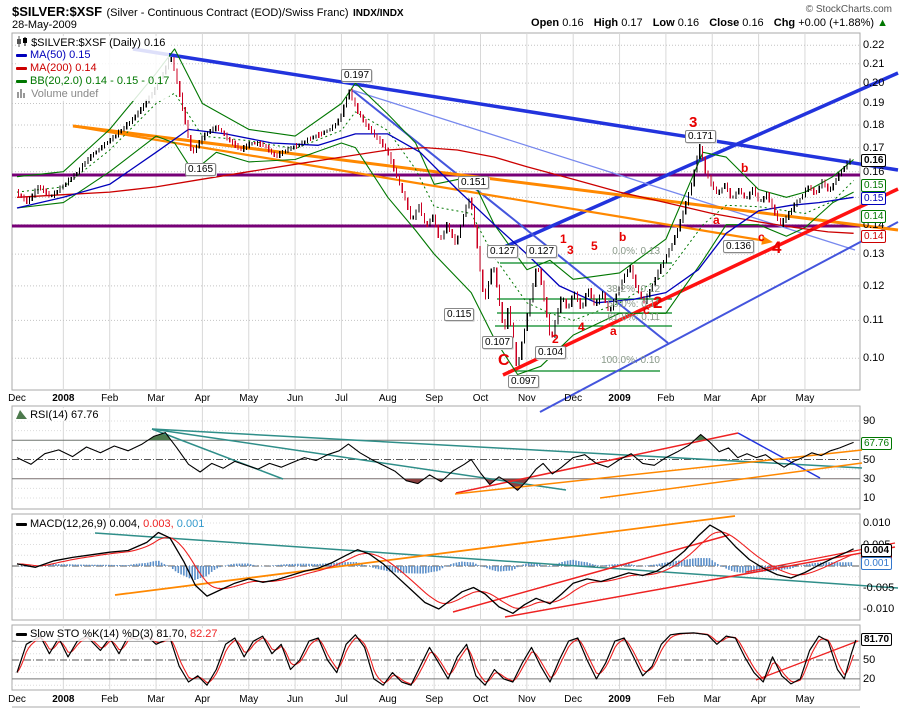 The height and width of the screenshot is (712, 900). What do you see at coordinates (100, 81) in the screenshot?
I see `legend-bb-label: BB(20,2.0) 0.14 - 0.15 - 0.17` at bounding box center [100, 81].